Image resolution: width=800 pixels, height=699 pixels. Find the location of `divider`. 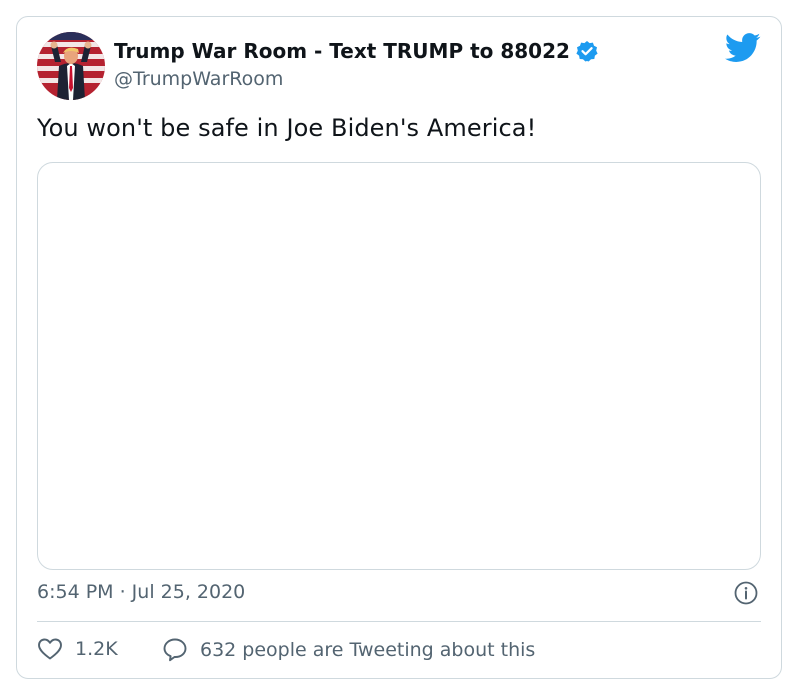

divider is located at coordinates (399, 621).